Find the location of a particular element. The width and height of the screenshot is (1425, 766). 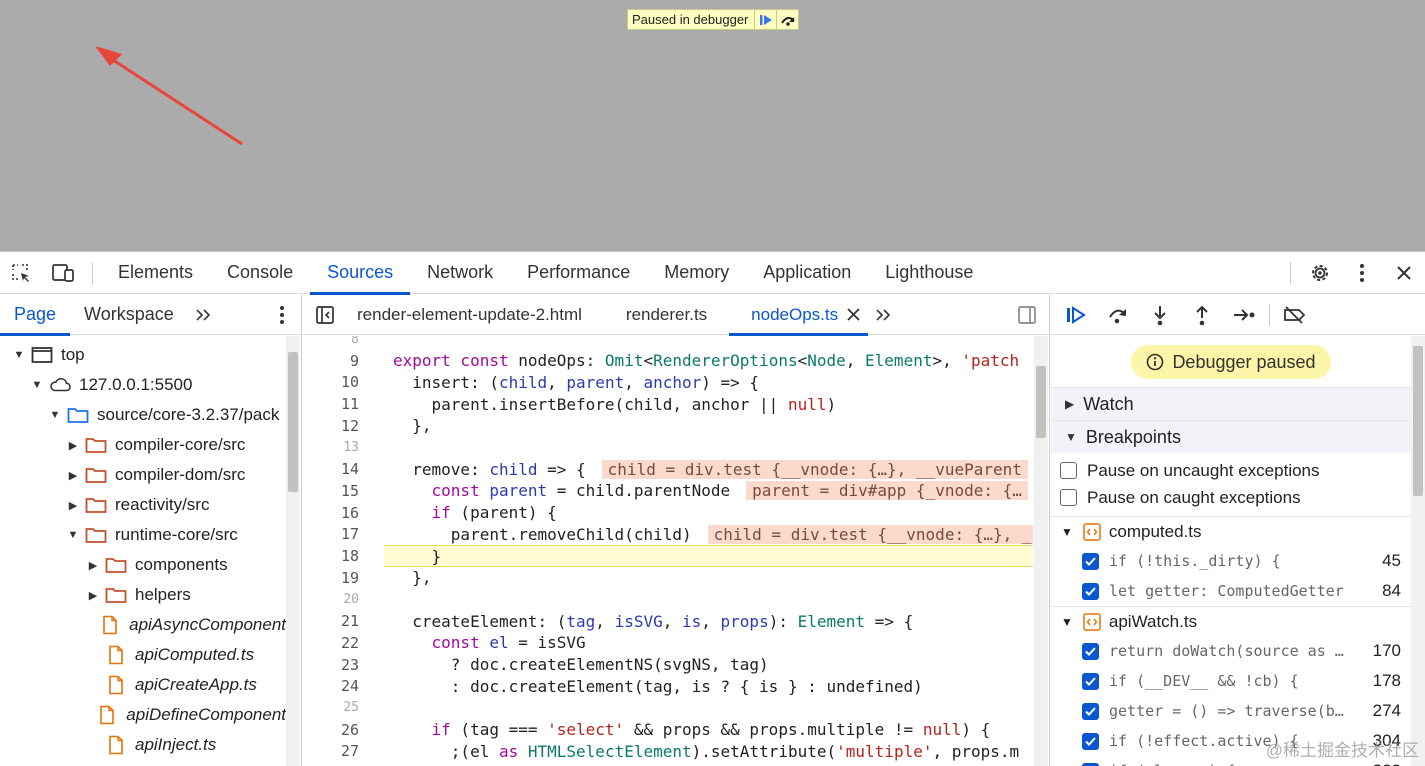

line-number: 12 is located at coordinates (331, 426).